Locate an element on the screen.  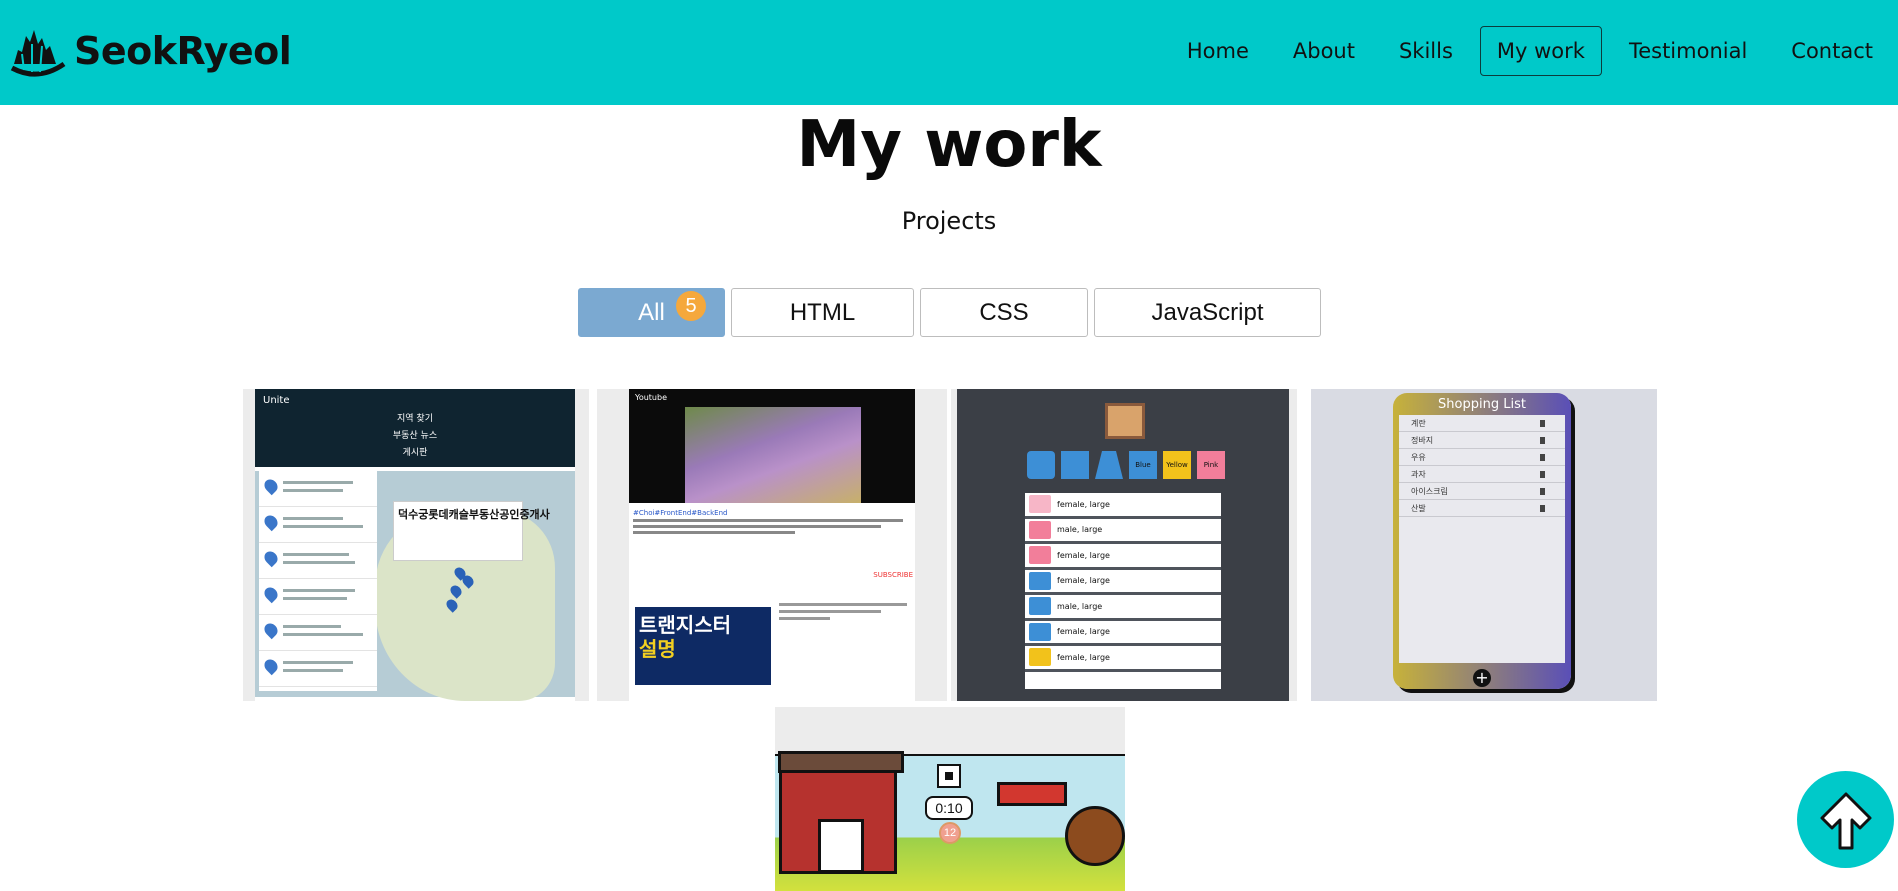
project-card-unite: Unite 지역 찾기 부동산 뉴스 게시판 덕수궁롯데캐슬부동산공인중개사 is located at coordinates (416, 545).